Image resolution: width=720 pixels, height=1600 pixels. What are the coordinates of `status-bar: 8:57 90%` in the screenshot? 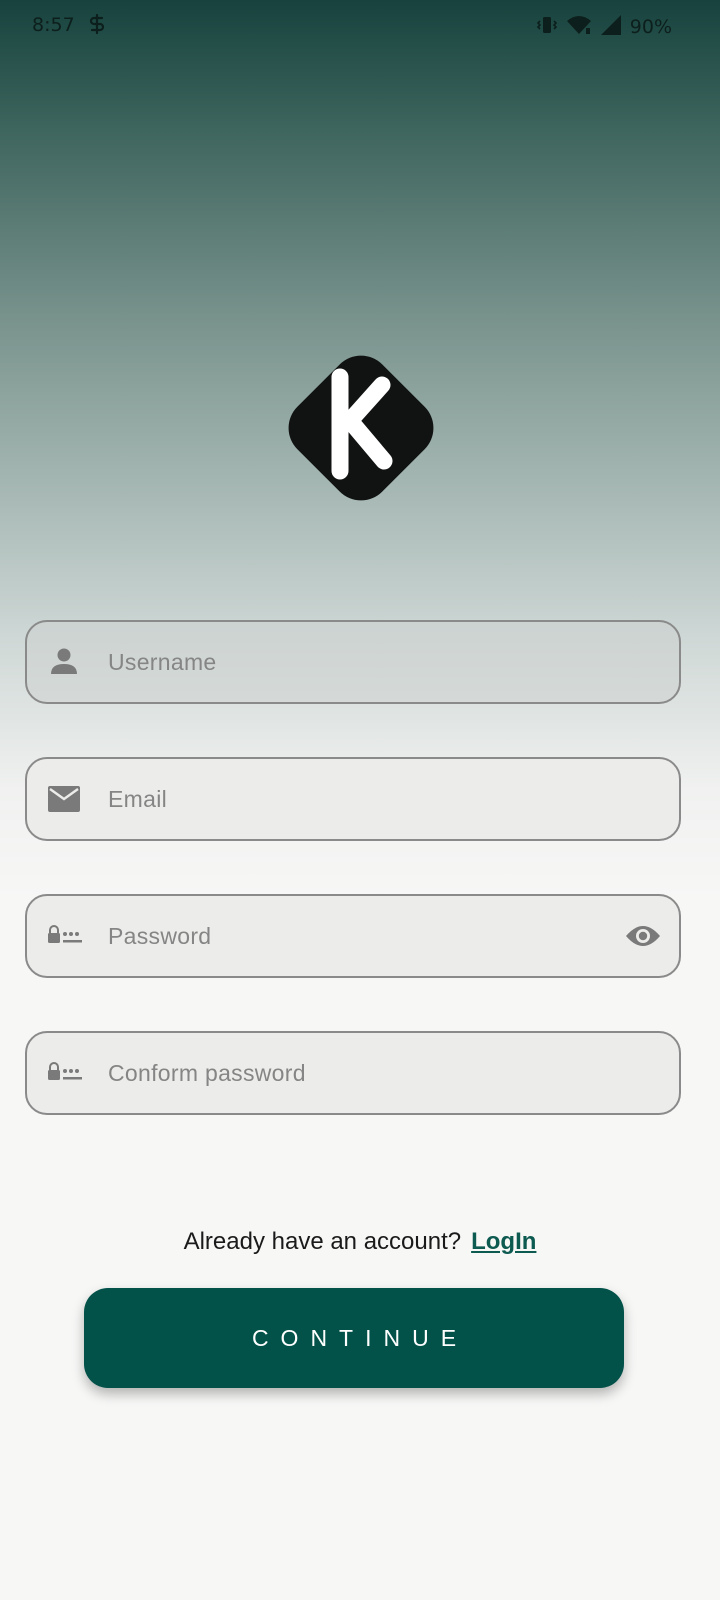 It's located at (360, 28).